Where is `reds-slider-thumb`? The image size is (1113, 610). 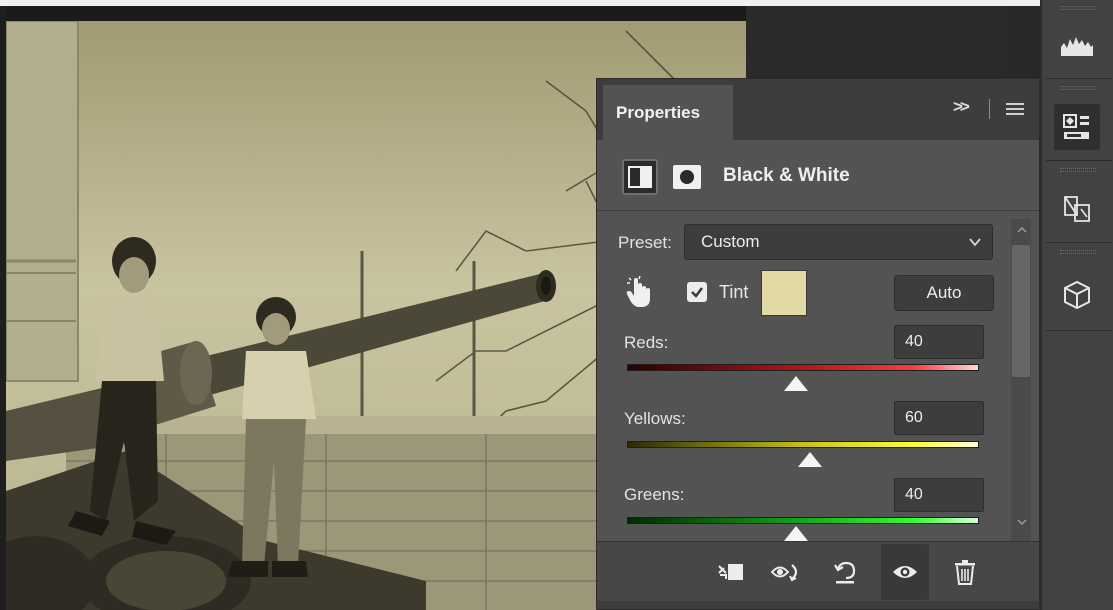
reds-slider-thumb is located at coordinates (795, 383).